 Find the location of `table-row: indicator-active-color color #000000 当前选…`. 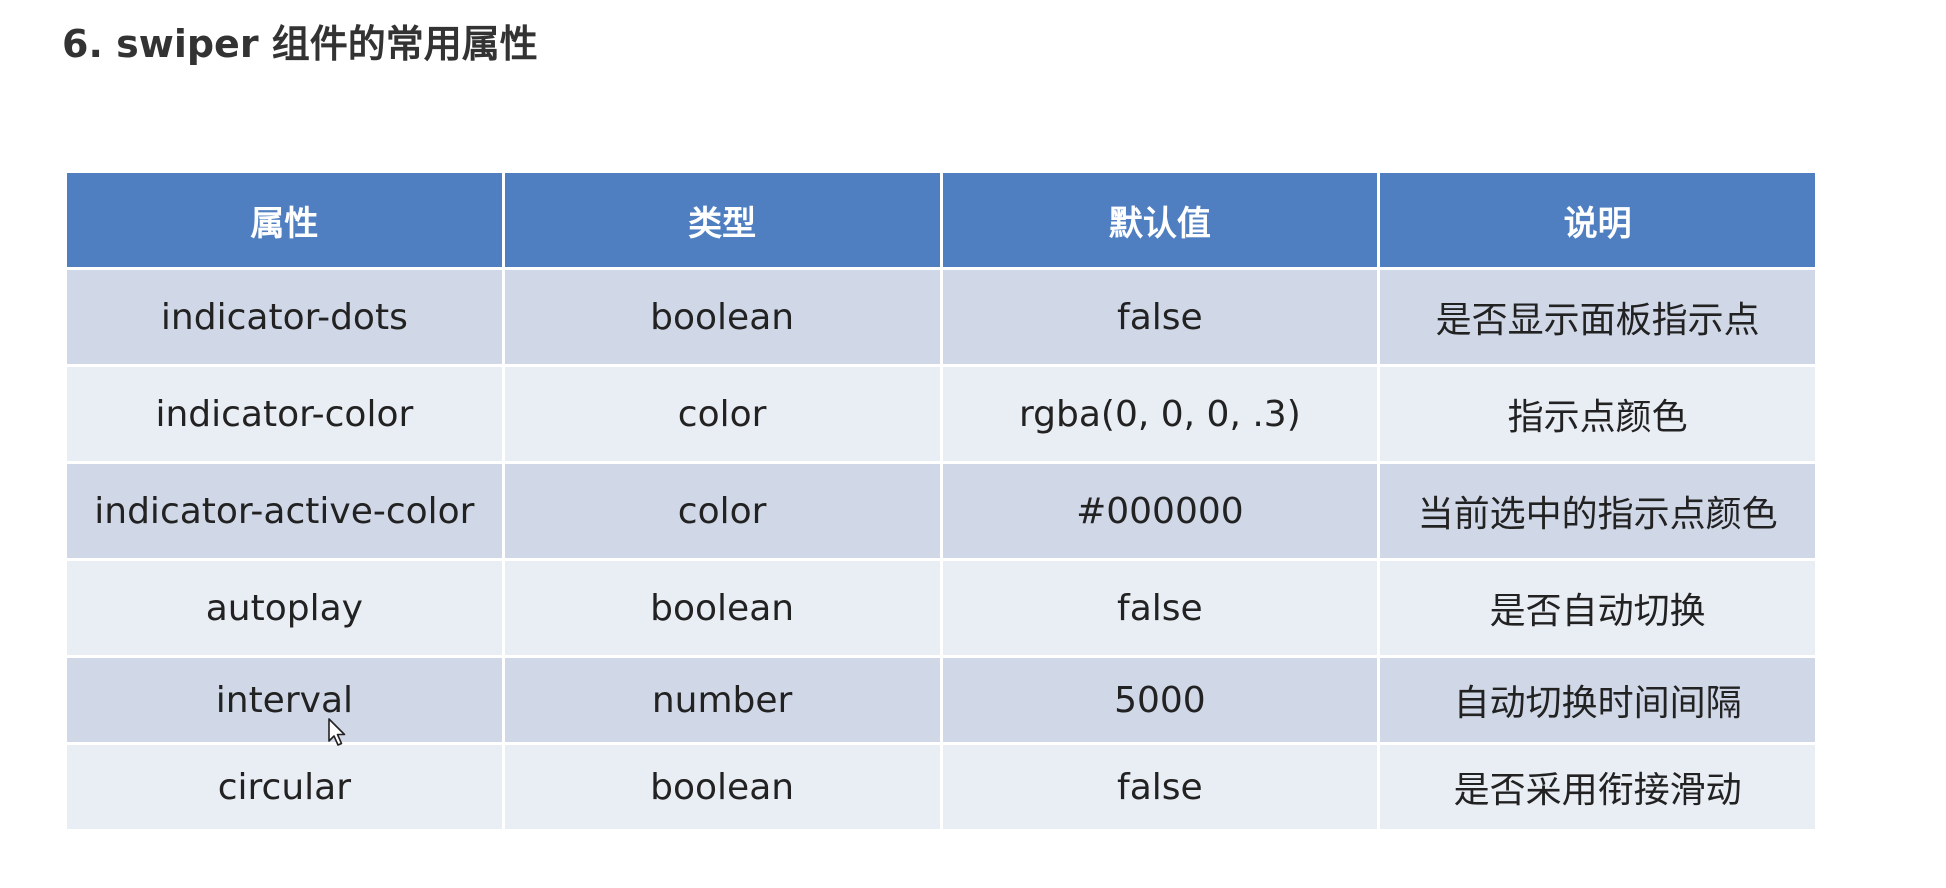

table-row: indicator-active-color color #000000 当前选… is located at coordinates (941, 511).